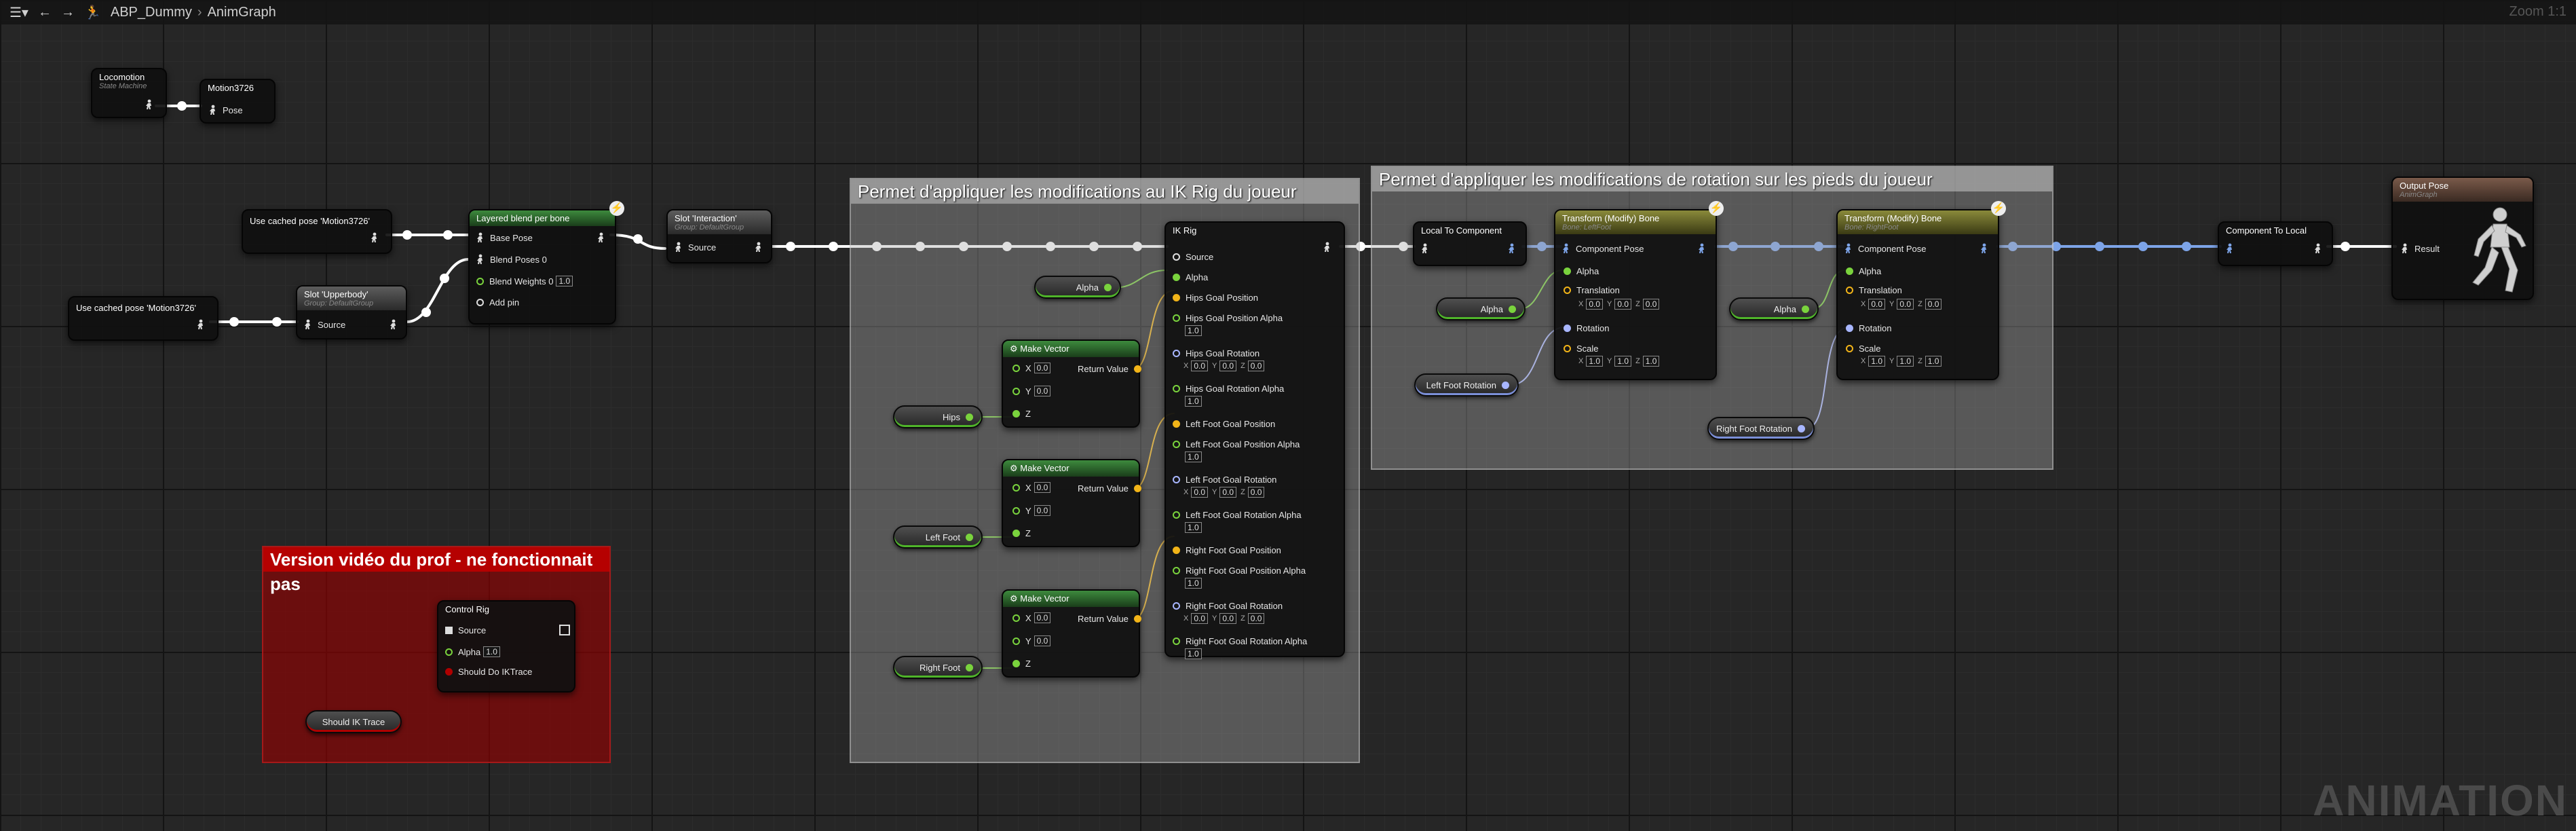 The height and width of the screenshot is (831, 2576). Describe the element at coordinates (449, 672) in the screenshot. I see `bool-pin-icon` at that location.